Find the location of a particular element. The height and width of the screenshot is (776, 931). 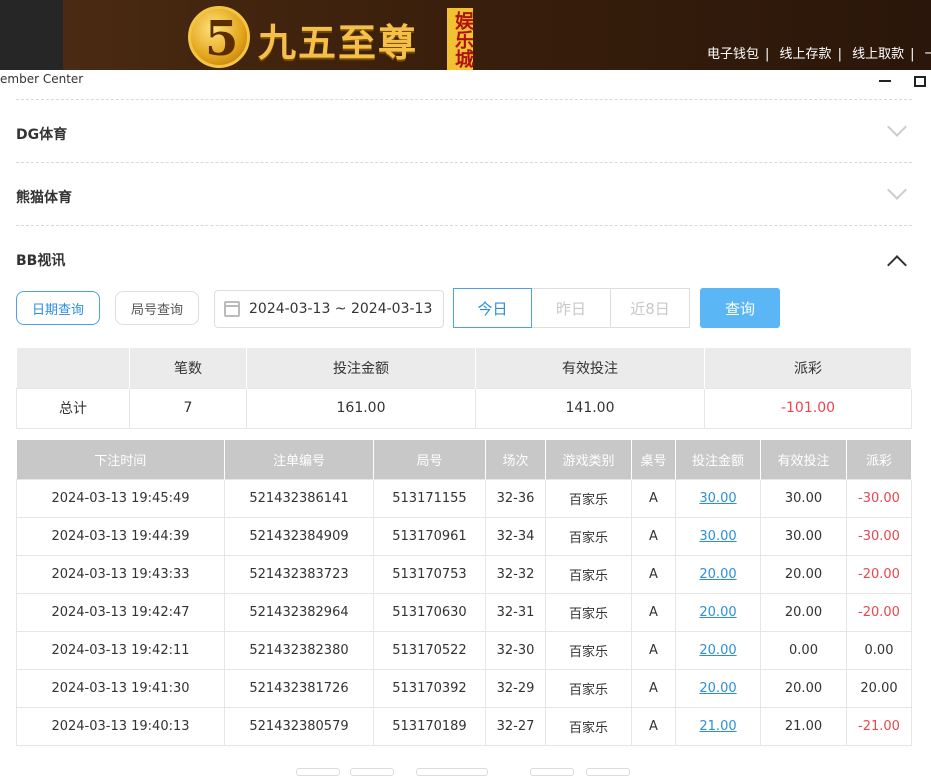

nav-link-deposit: 线上存款 is located at coordinates (806, 54).